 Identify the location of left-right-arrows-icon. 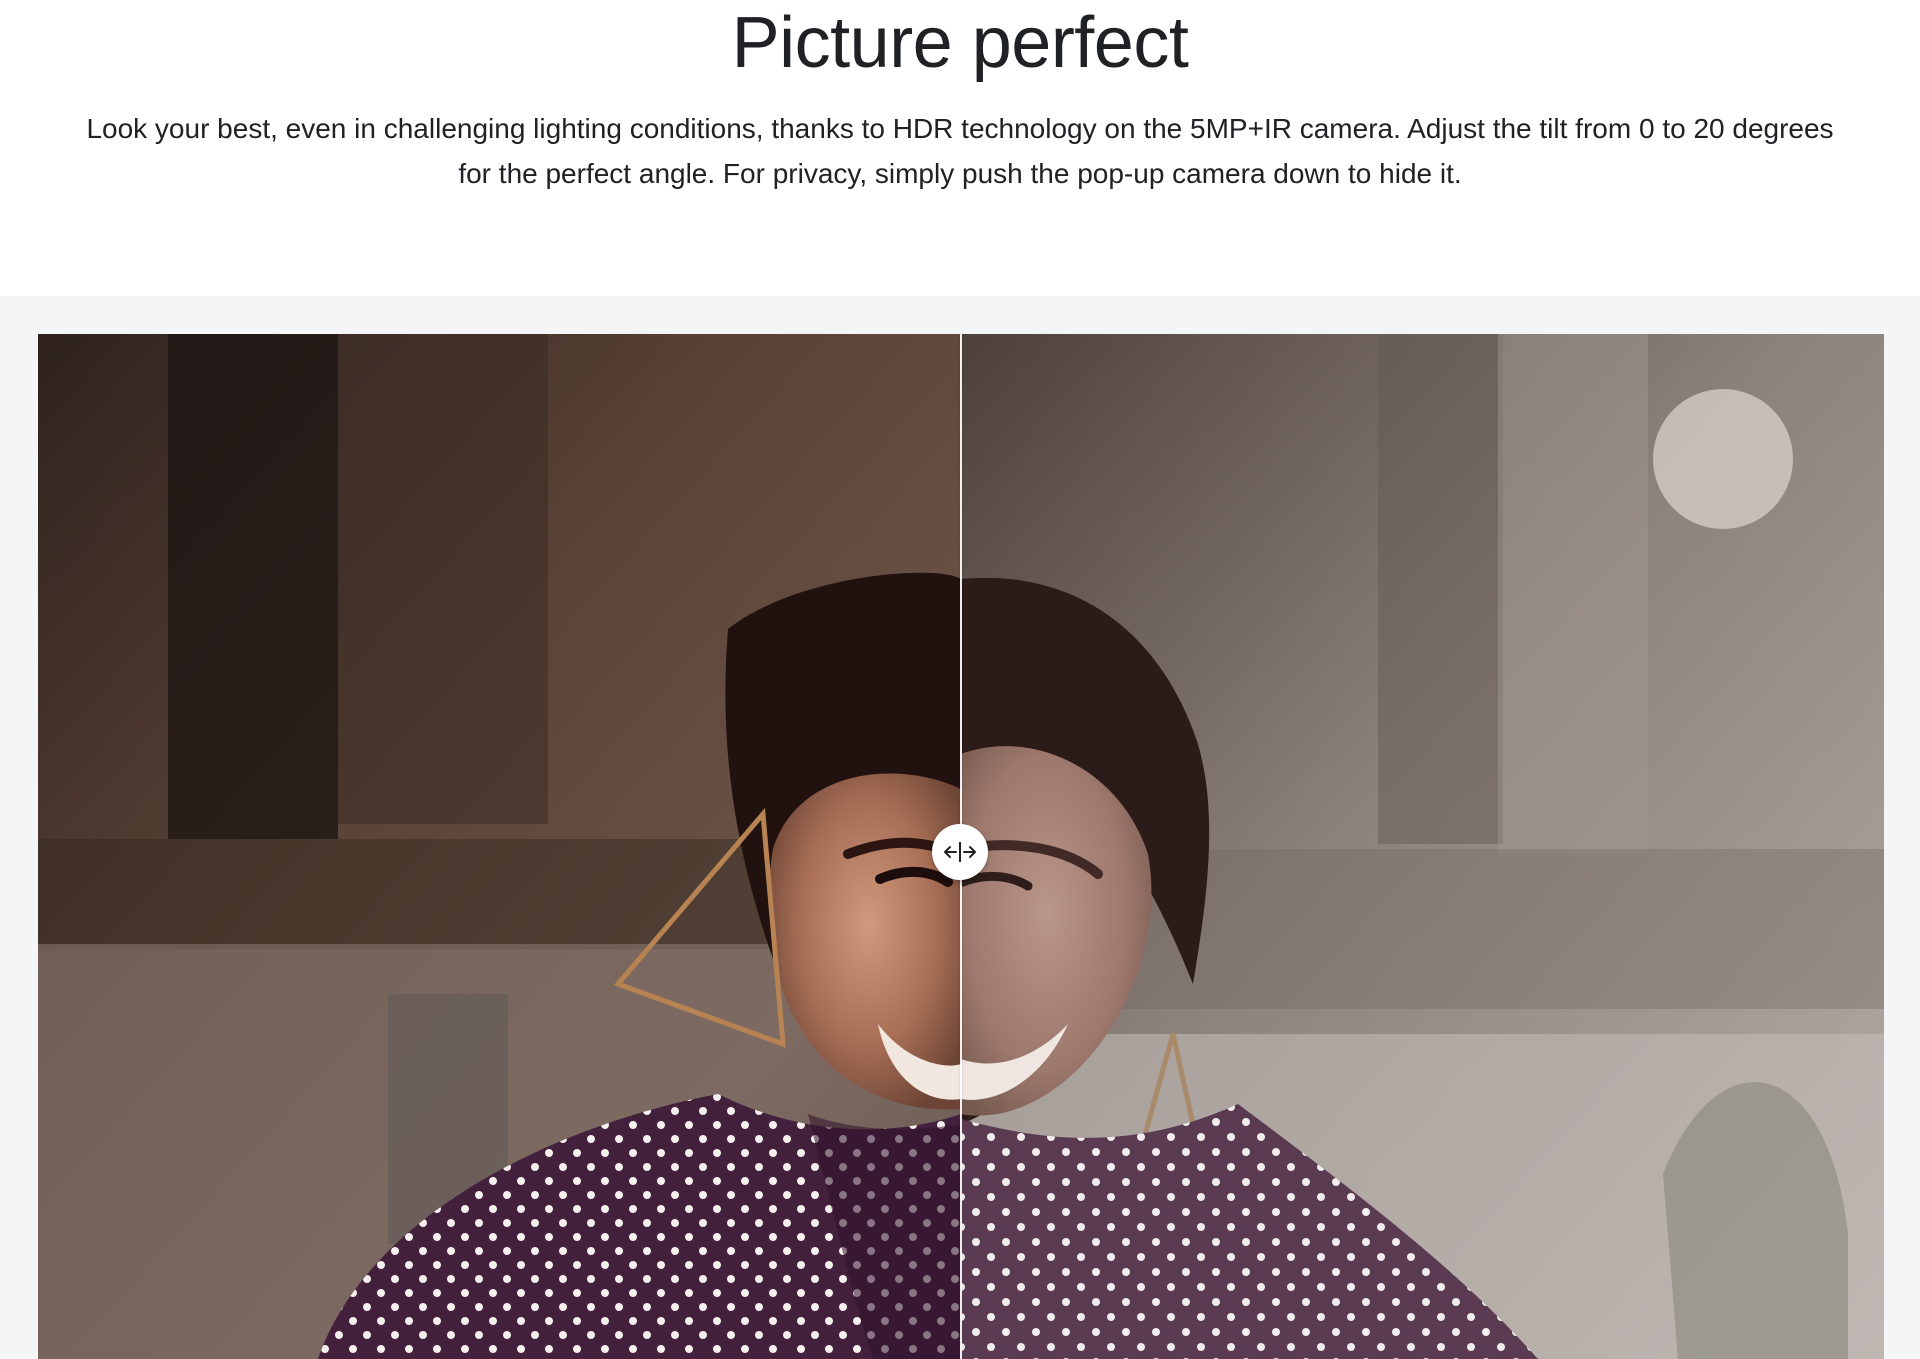
(960, 852).